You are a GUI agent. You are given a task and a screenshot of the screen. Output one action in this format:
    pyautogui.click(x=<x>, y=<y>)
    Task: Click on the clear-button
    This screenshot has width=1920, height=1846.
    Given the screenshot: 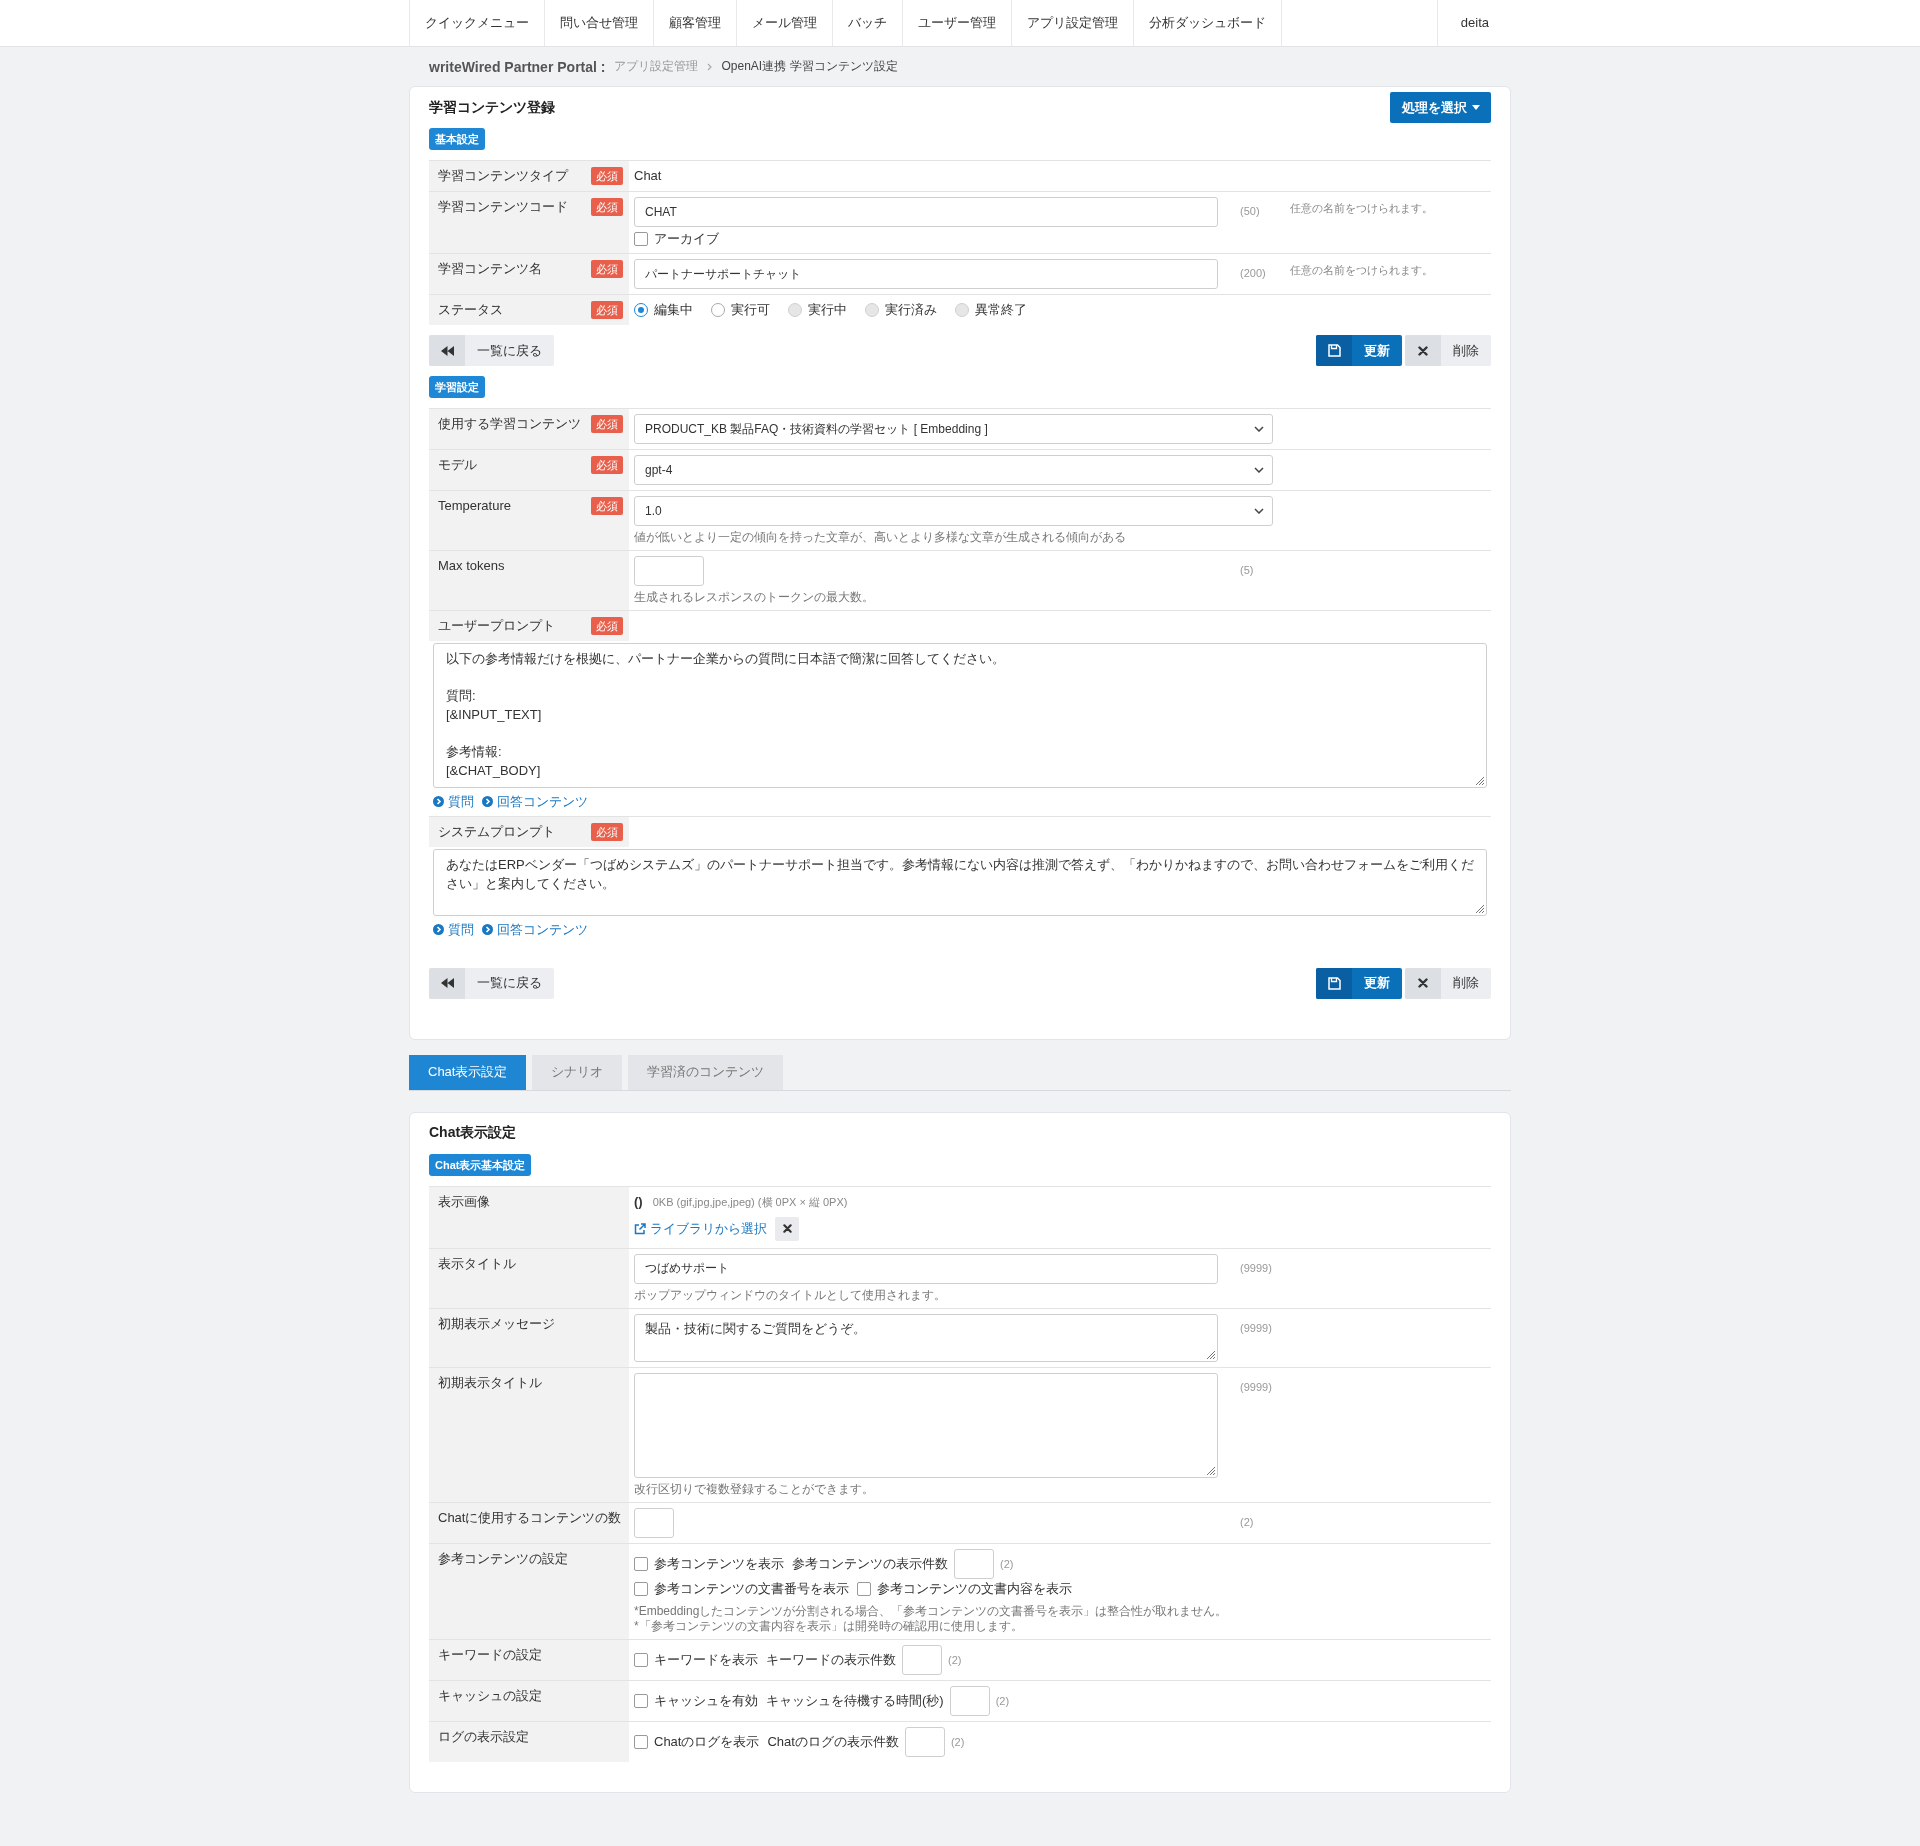 What is the action you would take?
    pyautogui.click(x=787, y=1228)
    